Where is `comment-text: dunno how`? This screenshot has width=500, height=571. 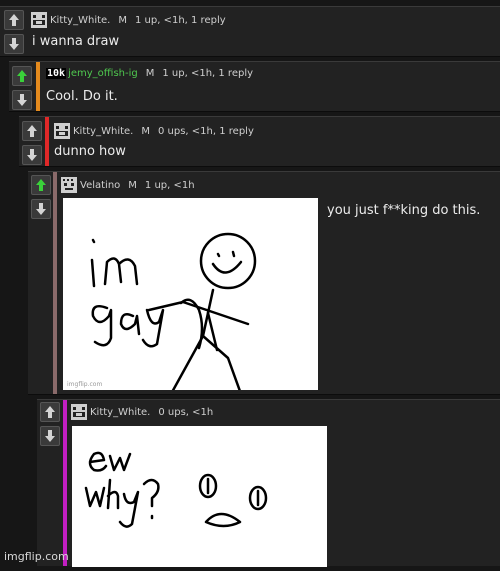
comment-text: dunno how is located at coordinates (90, 151).